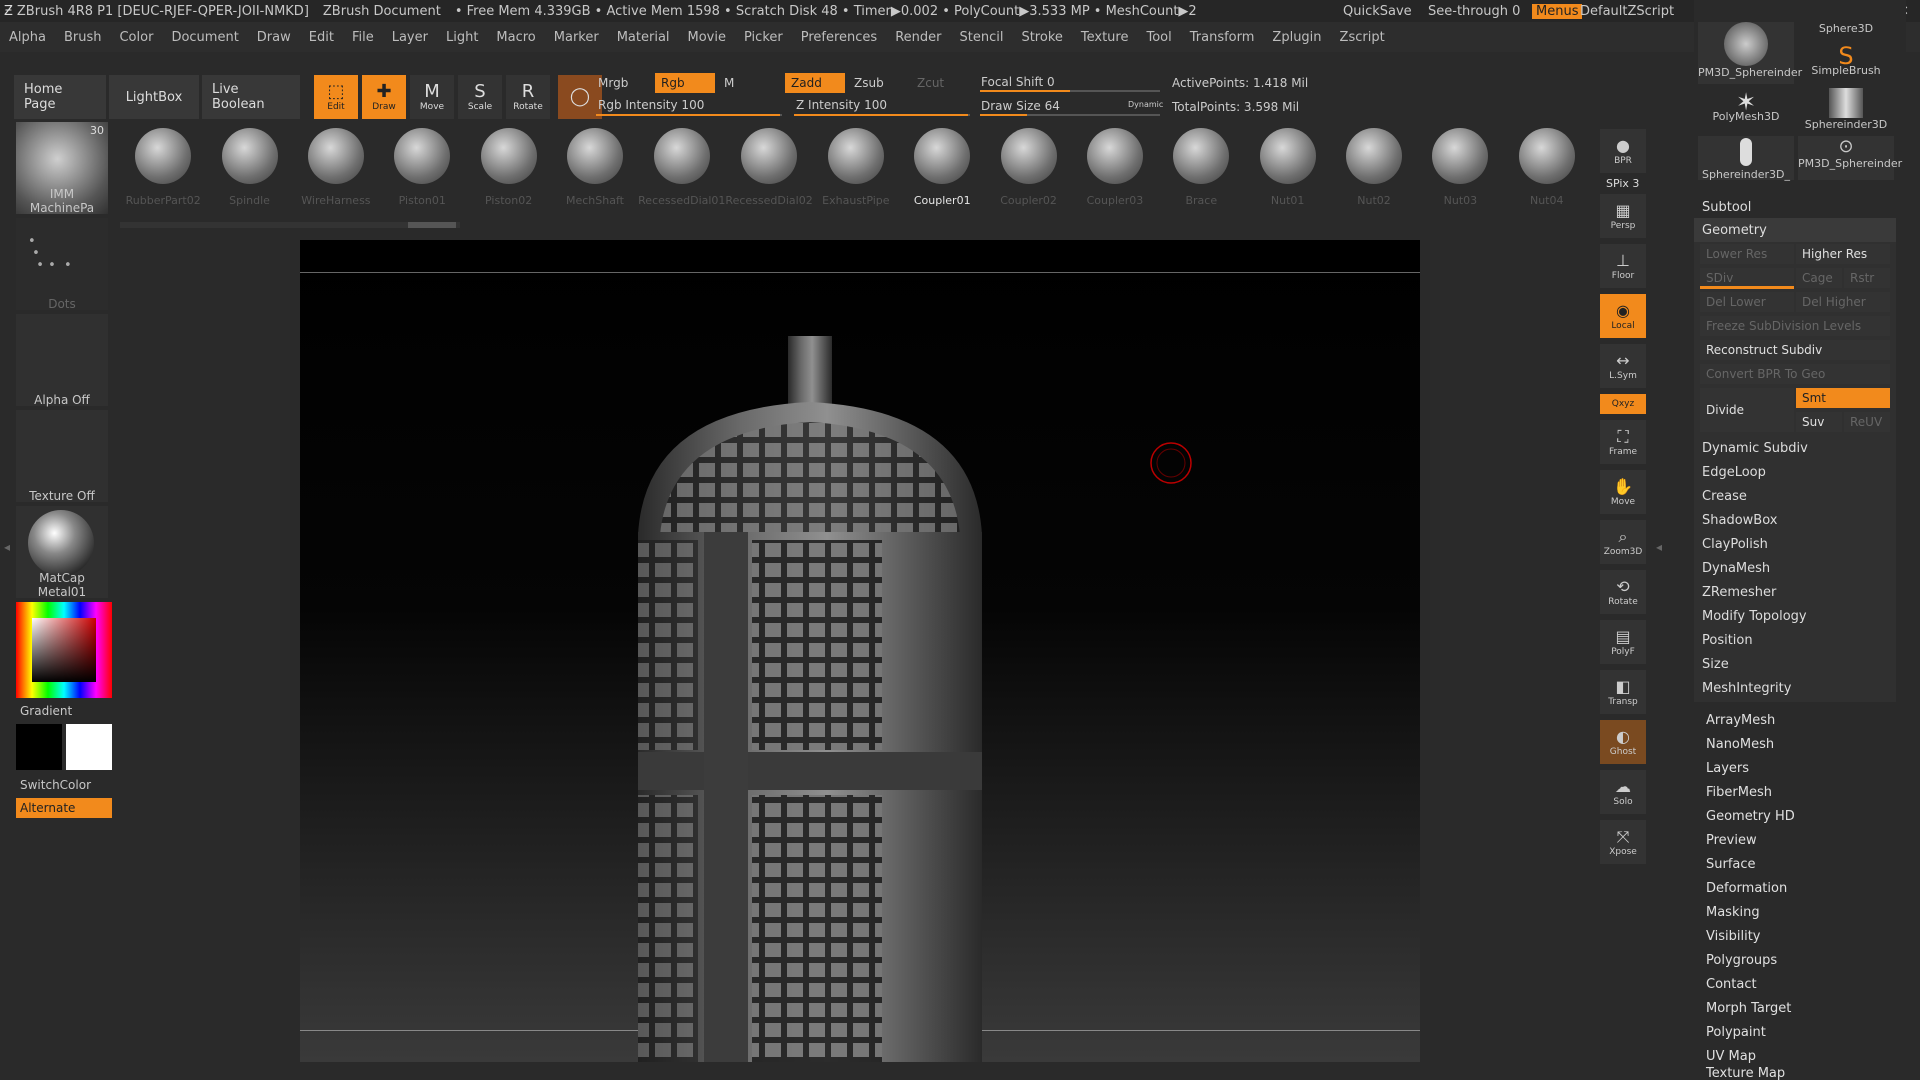 The image size is (1920, 1080). Describe the element at coordinates (432, 97) in the screenshot. I see `move-mode-button: M Move` at that location.